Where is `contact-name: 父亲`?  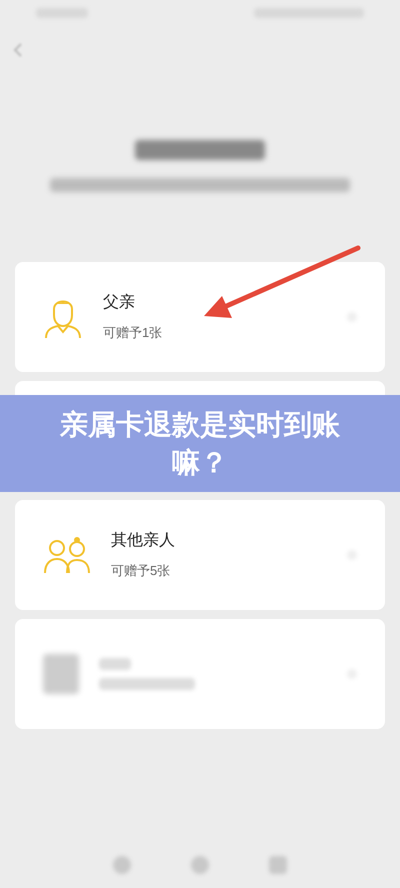
contact-name: 父亲 is located at coordinates (119, 303).